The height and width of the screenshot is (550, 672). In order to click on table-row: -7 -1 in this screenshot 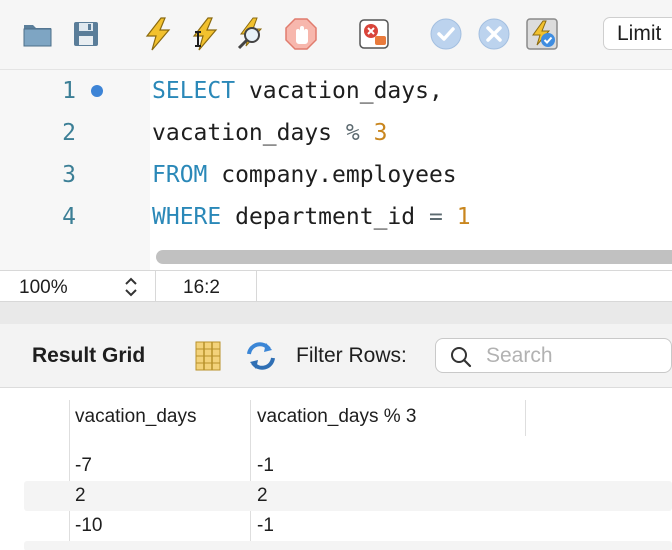, I will do `click(348, 466)`.